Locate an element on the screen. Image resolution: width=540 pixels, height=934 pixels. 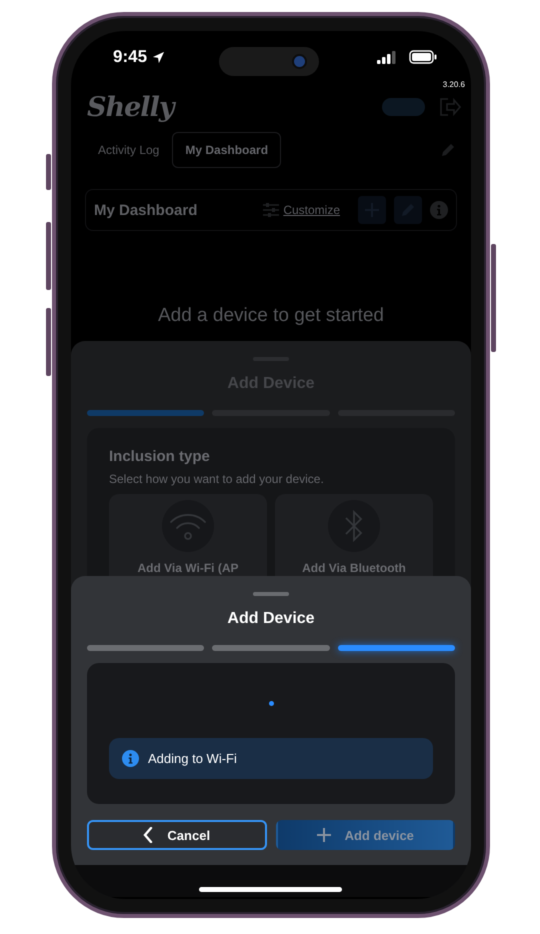
tab: Activity Log is located at coordinates (128, 150).